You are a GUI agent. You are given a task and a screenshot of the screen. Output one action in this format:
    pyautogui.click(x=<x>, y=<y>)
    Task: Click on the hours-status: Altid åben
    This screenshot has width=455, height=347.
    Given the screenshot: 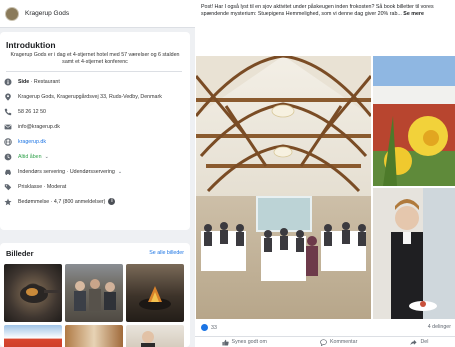 What is the action you would take?
    pyautogui.click(x=30, y=157)
    